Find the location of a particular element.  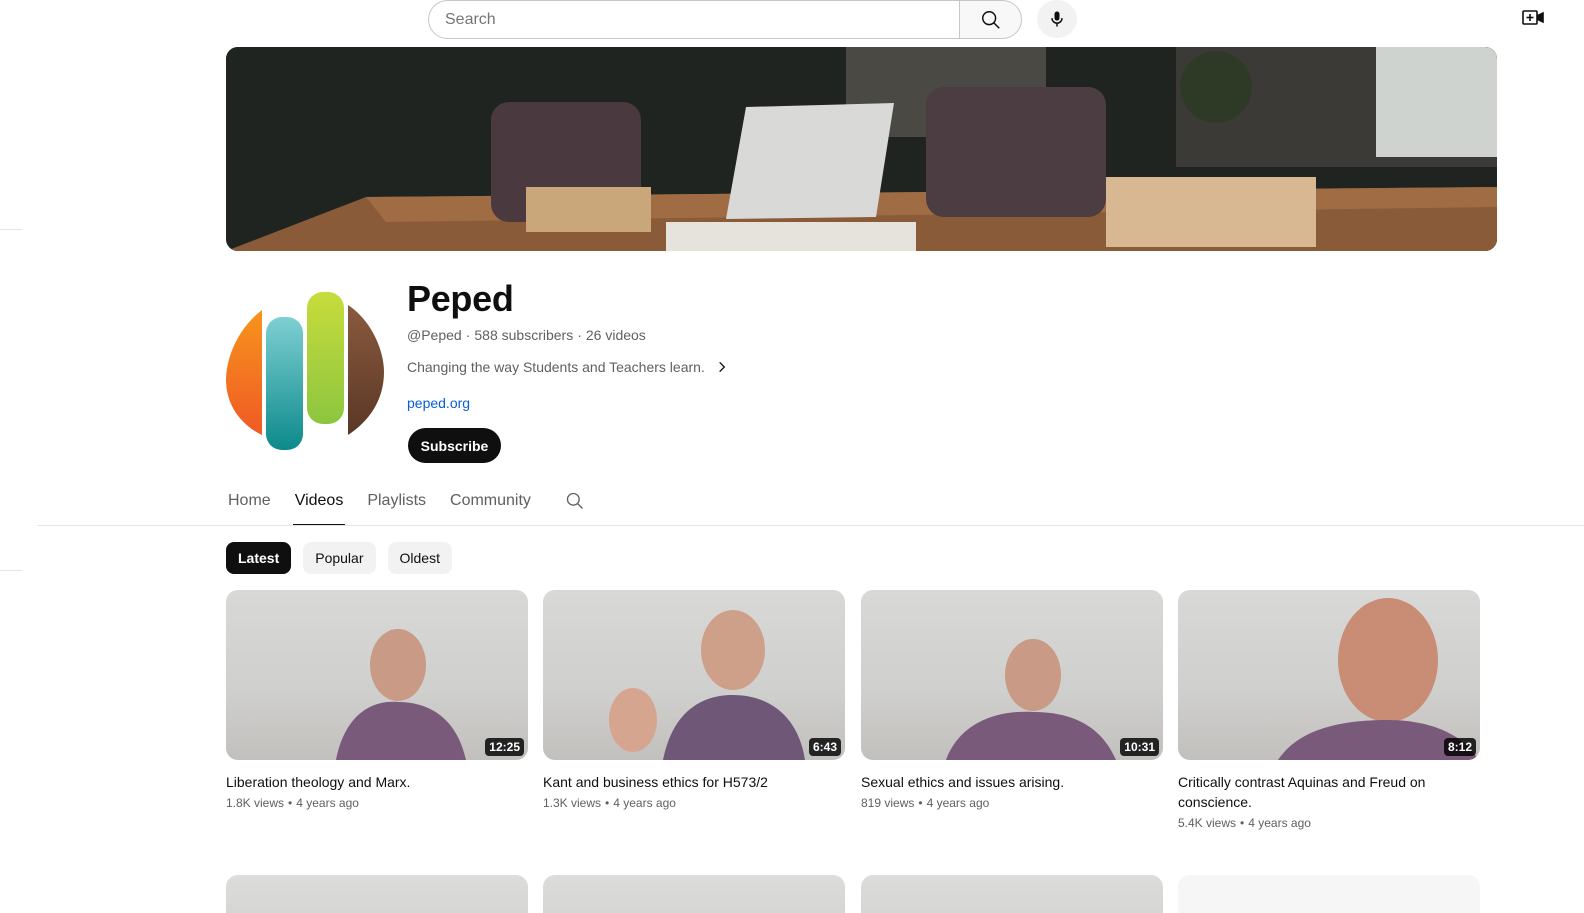

channel-handle: @Peped is located at coordinates (434, 335).